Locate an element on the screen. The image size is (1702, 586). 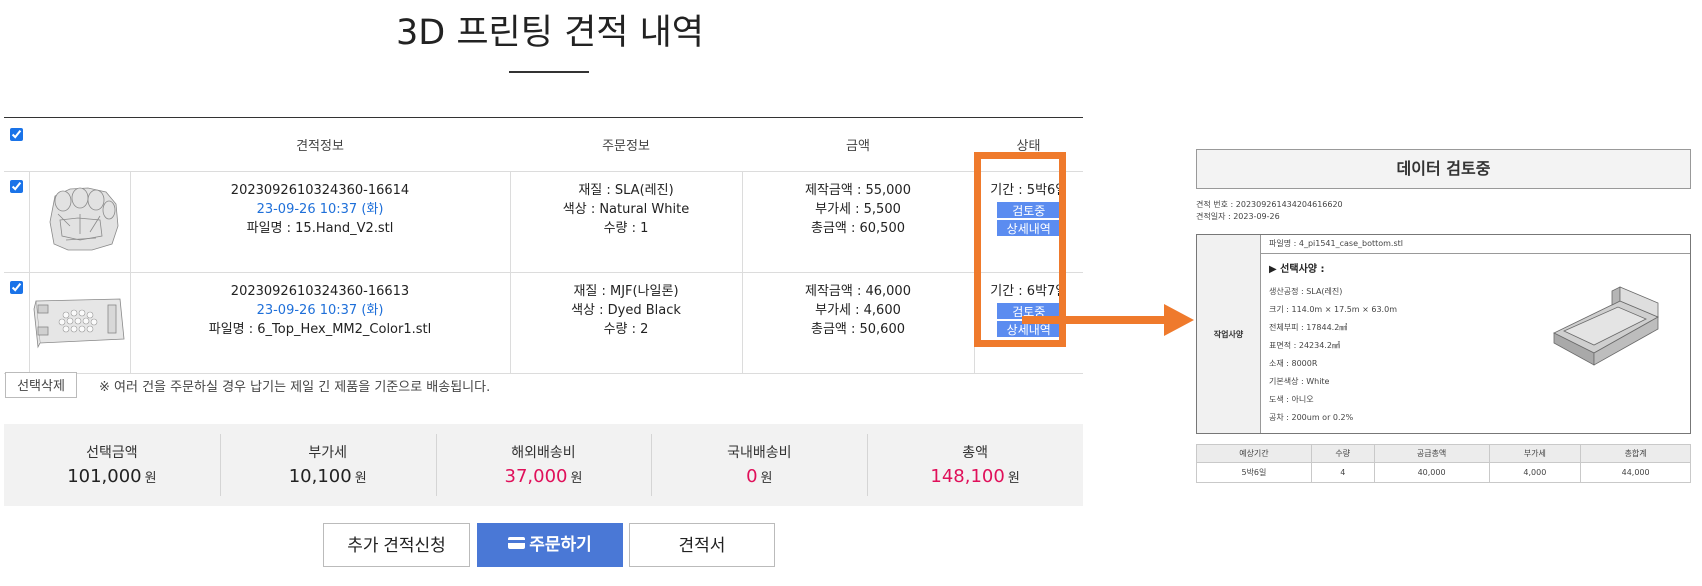
arrow-head-icon is located at coordinates (1179, 320).